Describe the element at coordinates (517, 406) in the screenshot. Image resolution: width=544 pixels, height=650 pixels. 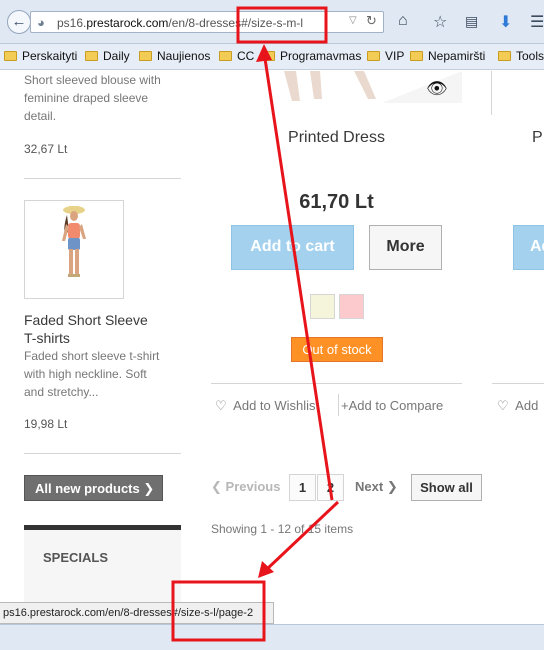
I see `add-to-wishlist-link: ♡ Add` at that location.